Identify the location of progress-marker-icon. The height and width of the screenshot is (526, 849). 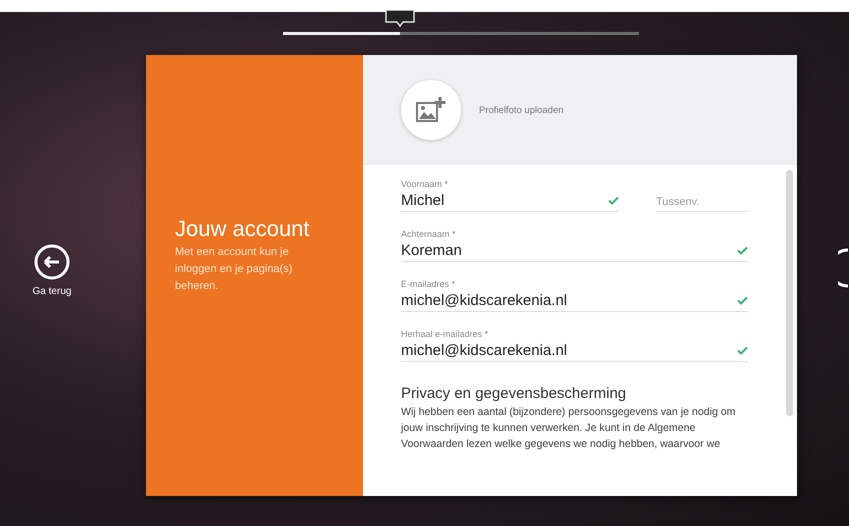
(400, 19).